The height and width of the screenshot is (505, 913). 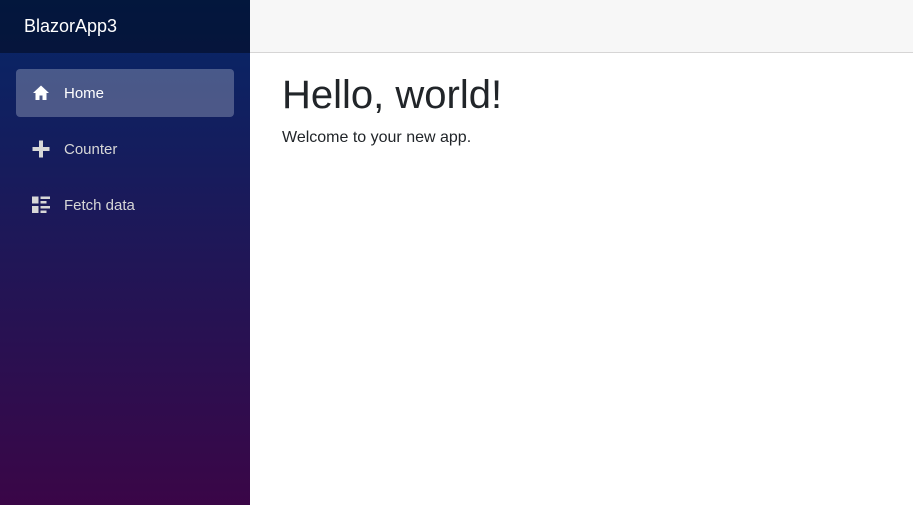 What do you see at coordinates (91, 149) in the screenshot?
I see `sidebar-item-label: Counter` at bounding box center [91, 149].